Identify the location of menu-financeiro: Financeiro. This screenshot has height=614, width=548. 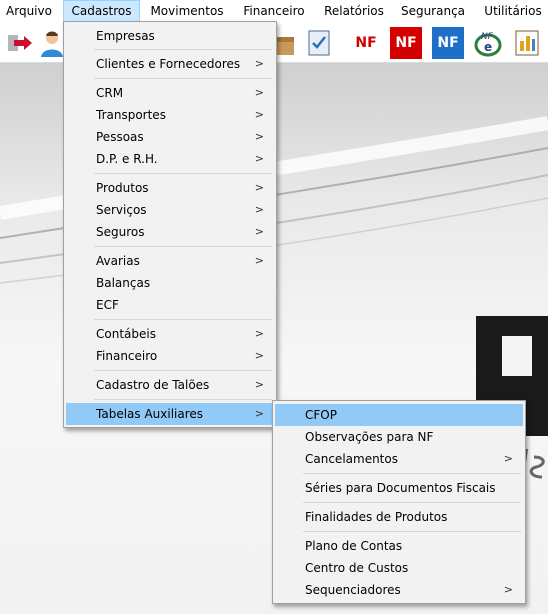
(274, 11).